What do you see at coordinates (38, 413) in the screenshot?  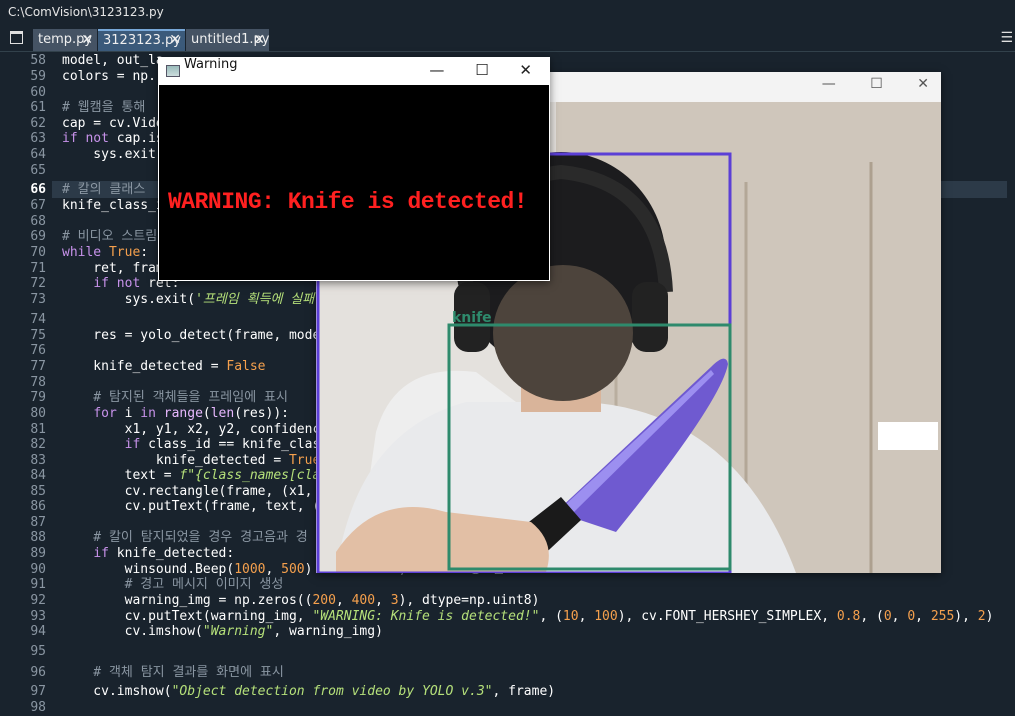 I see `line-number: 80` at bounding box center [38, 413].